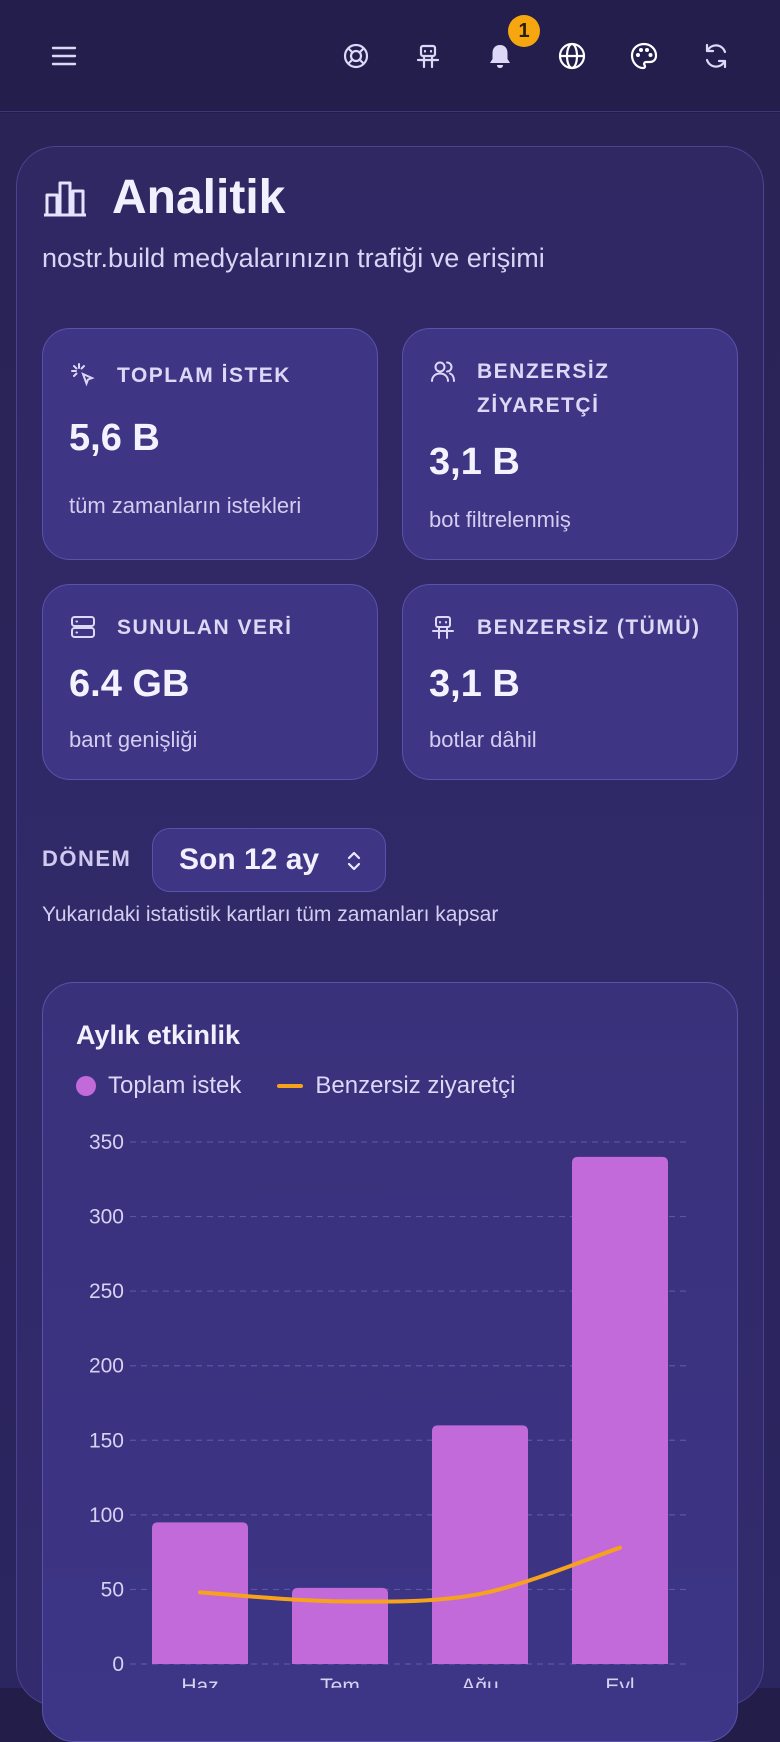  What do you see at coordinates (118, 1664) in the screenshot?
I see `y-tick-label: 0` at bounding box center [118, 1664].